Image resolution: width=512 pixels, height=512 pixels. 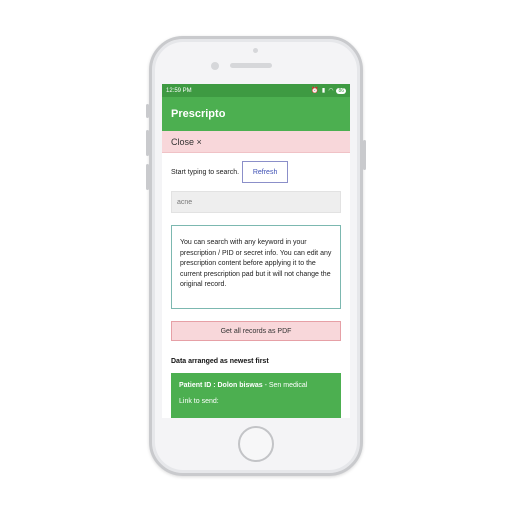 I want to click on alarm-icon: ⏰, so click(x=315, y=91).